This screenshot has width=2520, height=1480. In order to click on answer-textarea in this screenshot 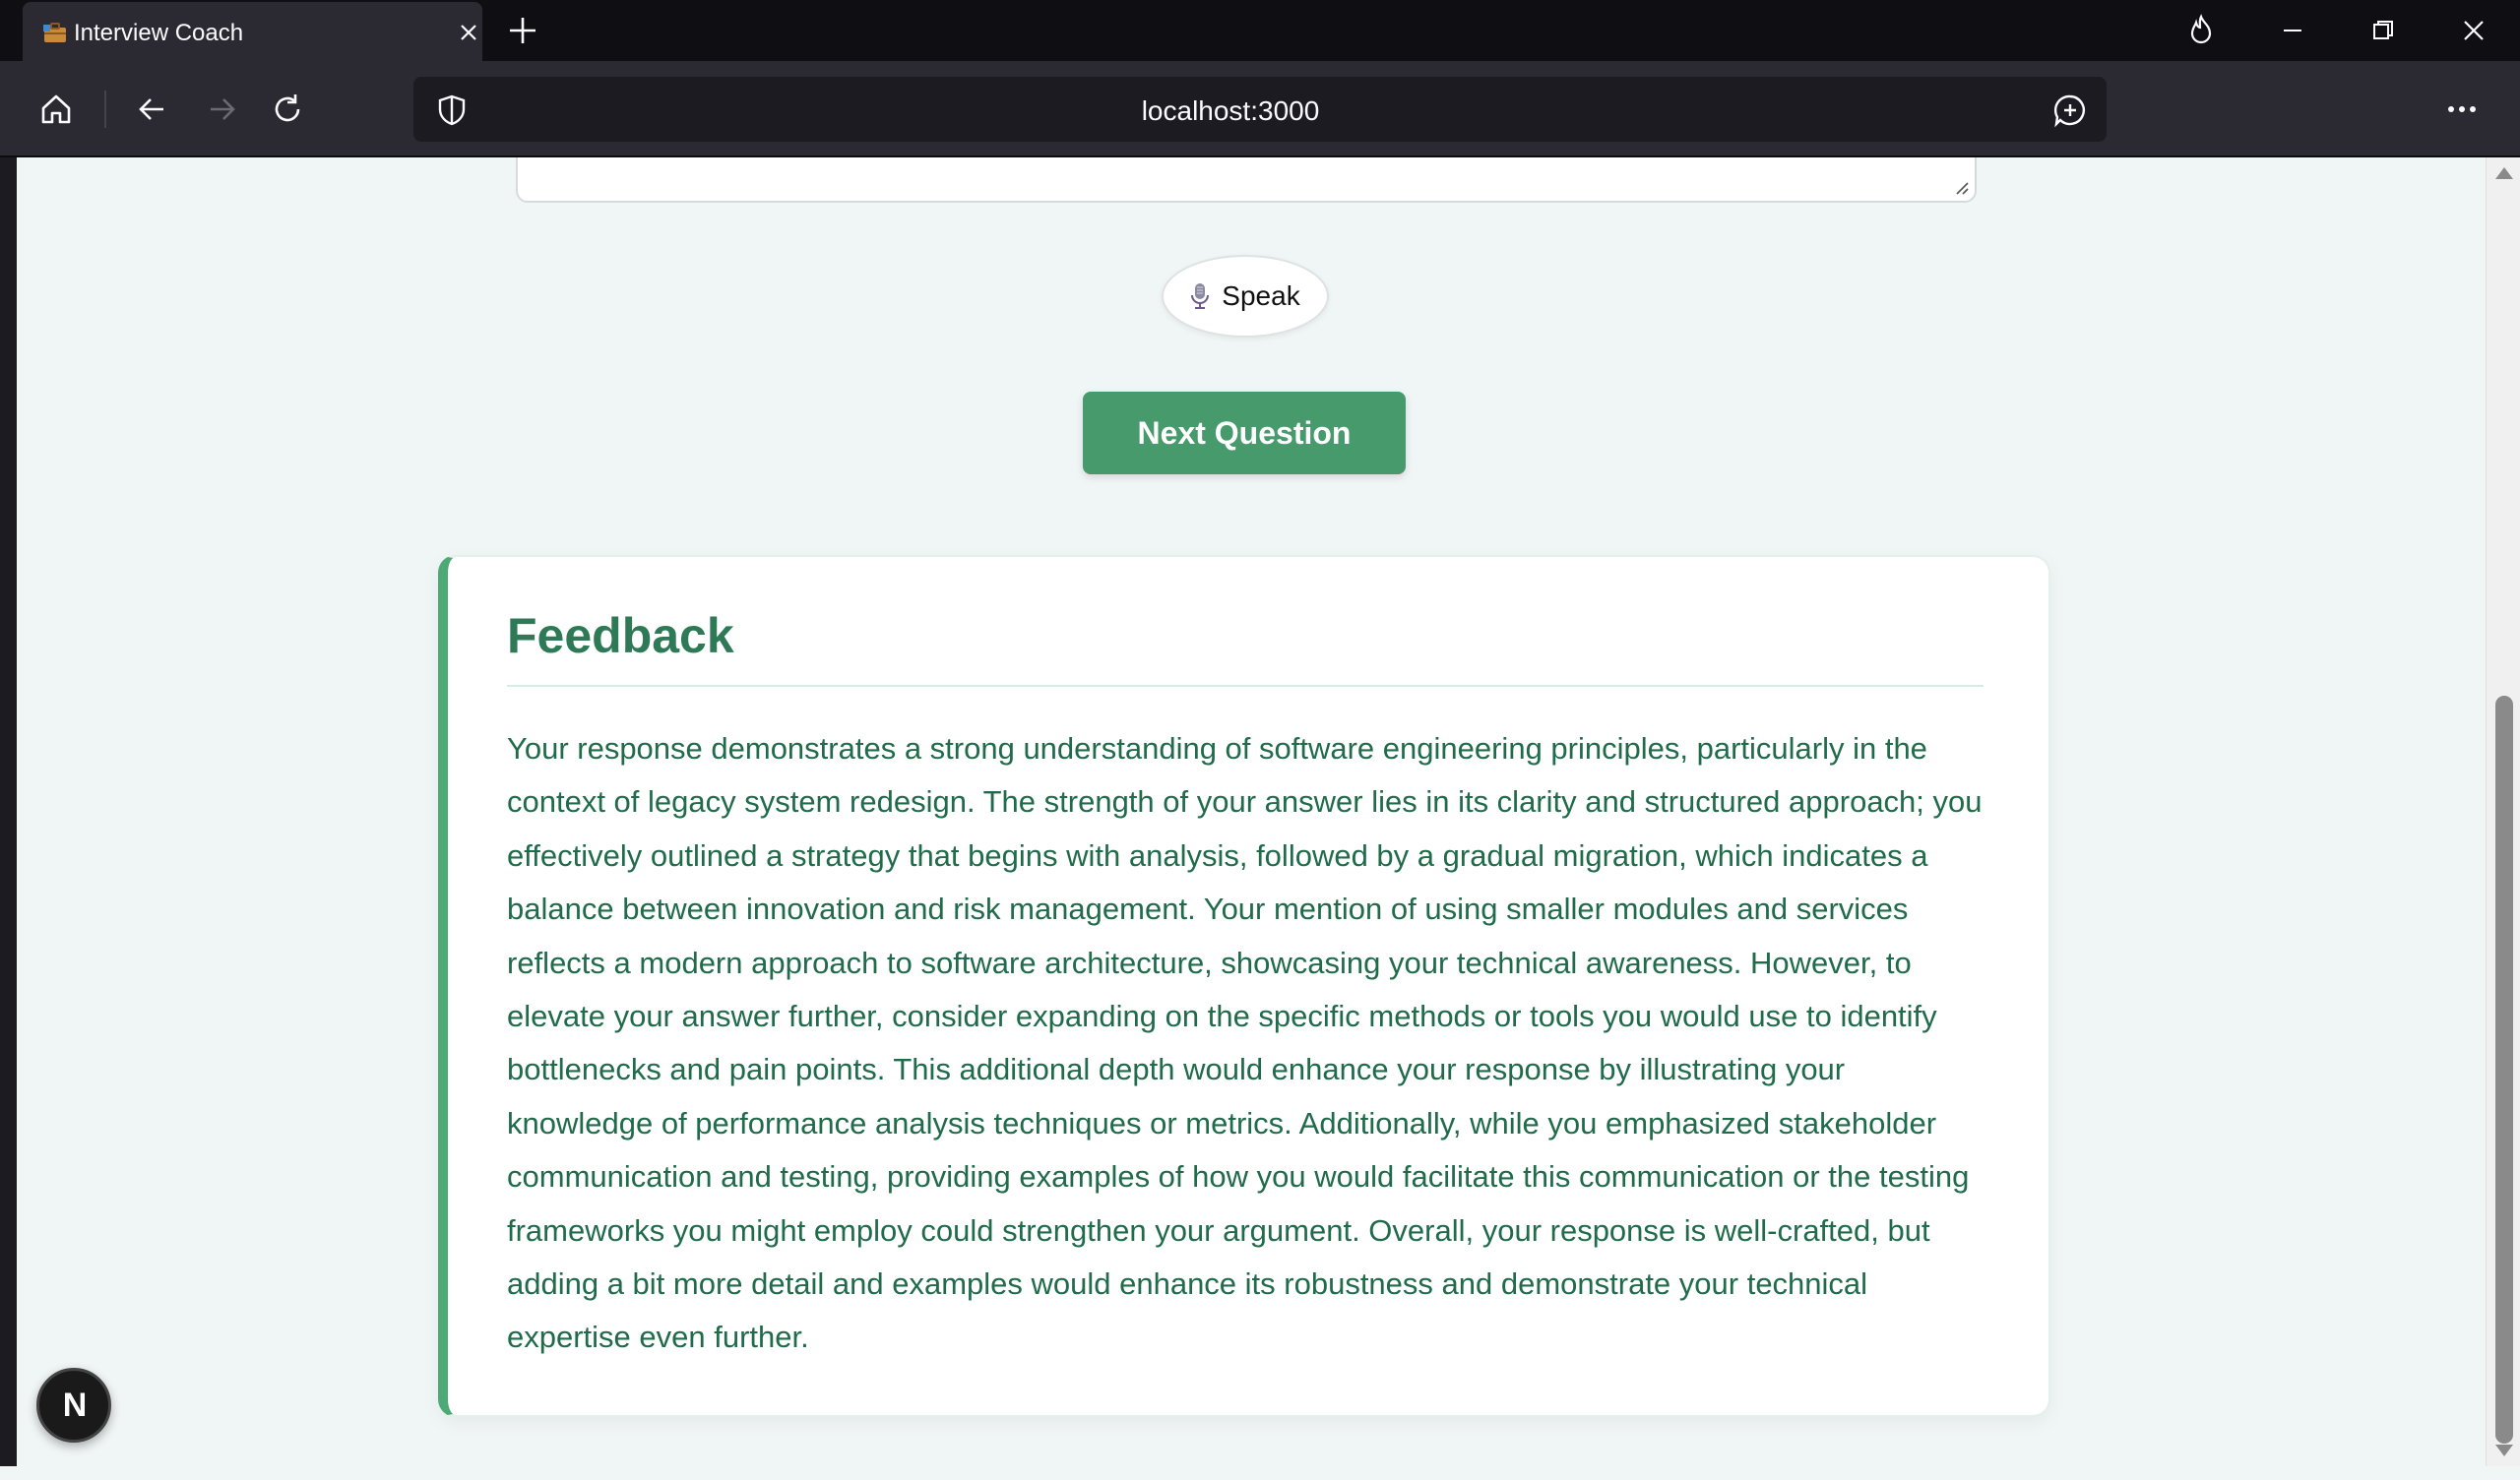, I will do `click(1246, 180)`.